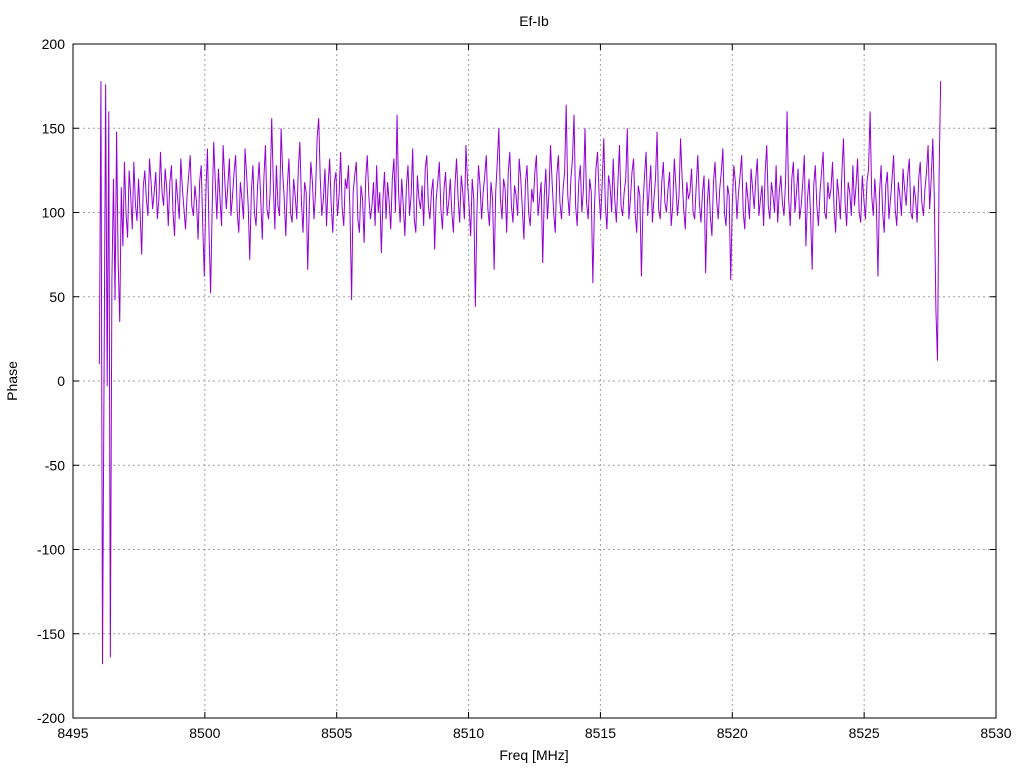  Describe the element at coordinates (995, 733) in the screenshot. I see `x-tick-label: 8530` at that location.